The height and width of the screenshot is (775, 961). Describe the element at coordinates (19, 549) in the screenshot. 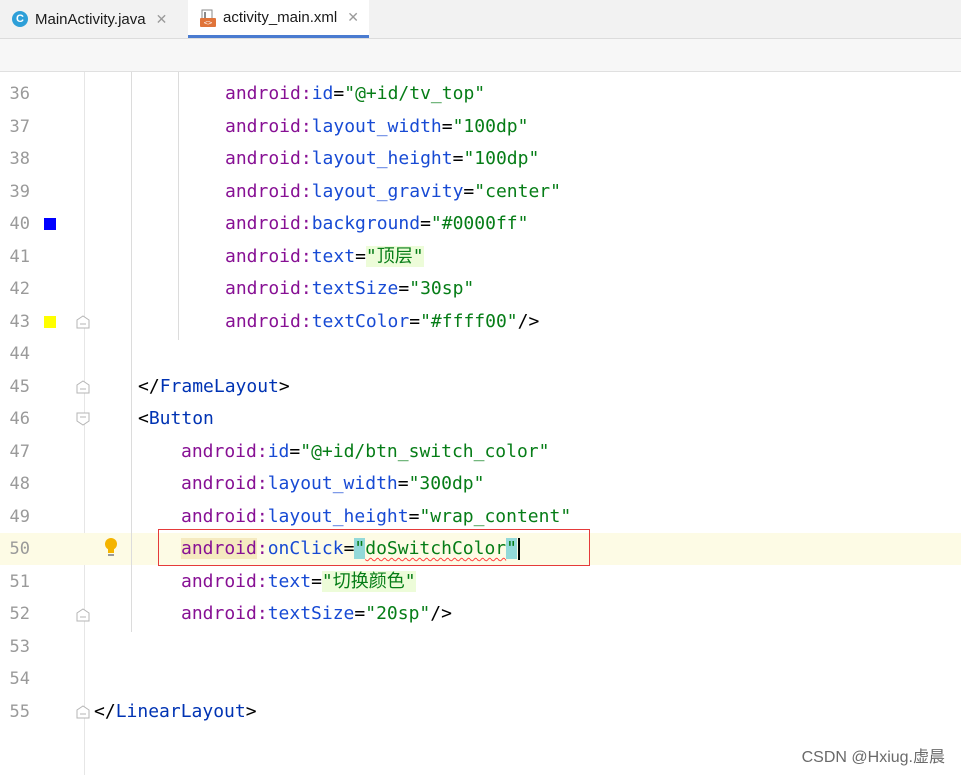

I see `line-number: 50` at that location.